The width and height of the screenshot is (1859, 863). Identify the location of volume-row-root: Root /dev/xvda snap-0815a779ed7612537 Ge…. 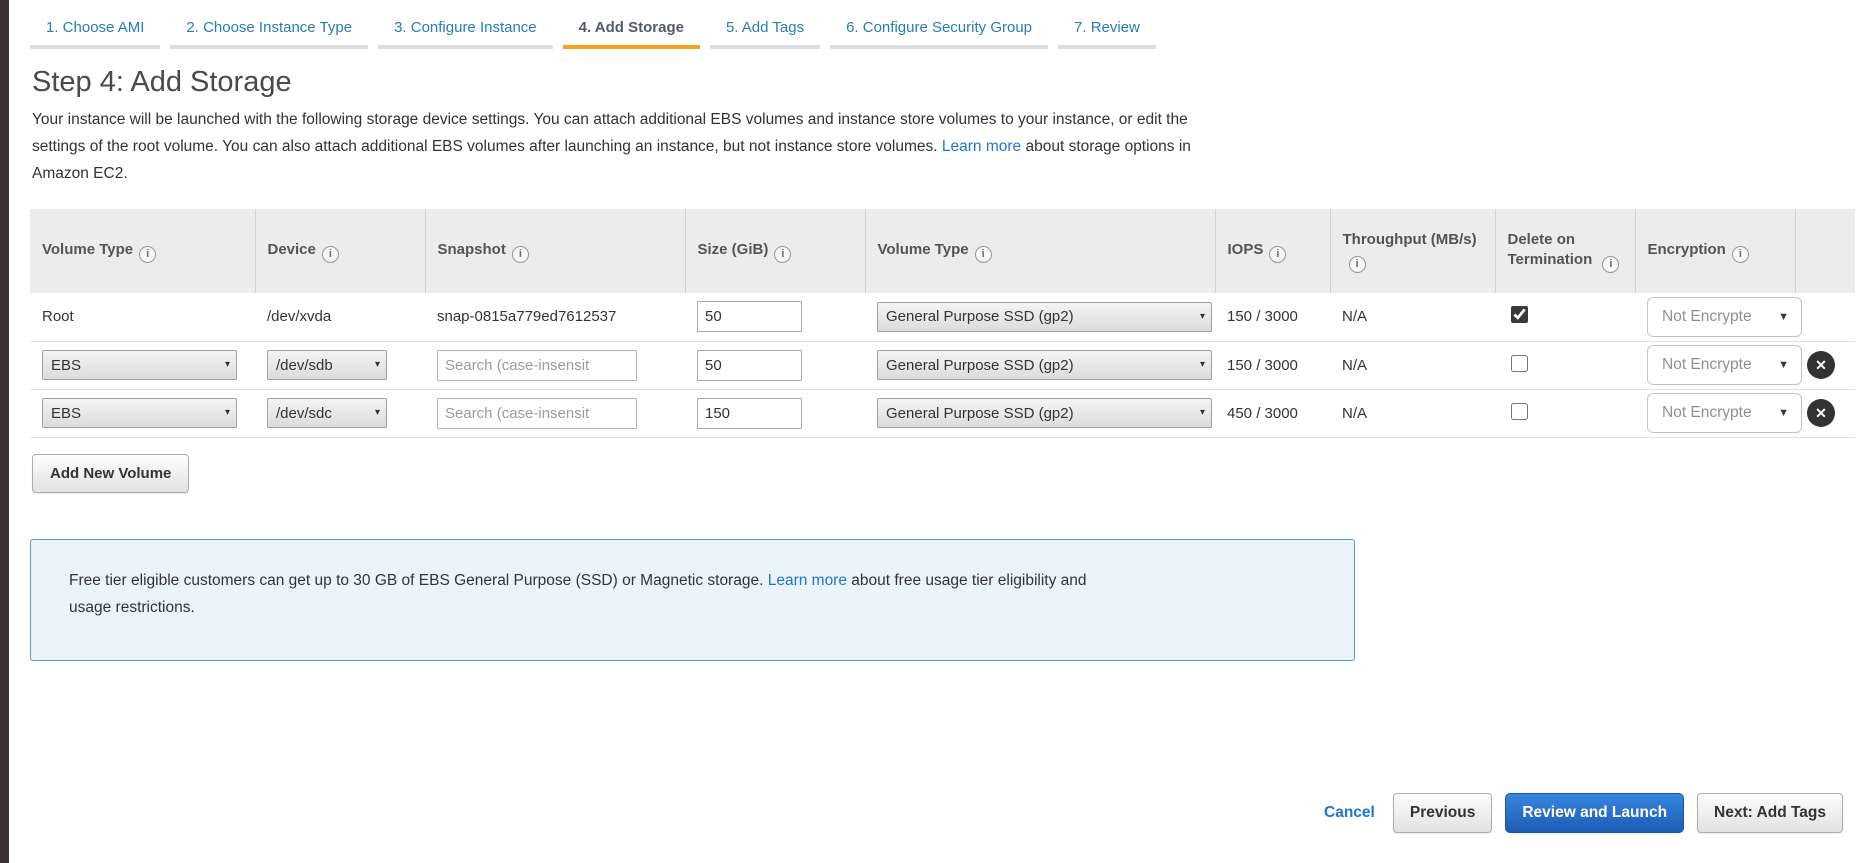
(942, 317).